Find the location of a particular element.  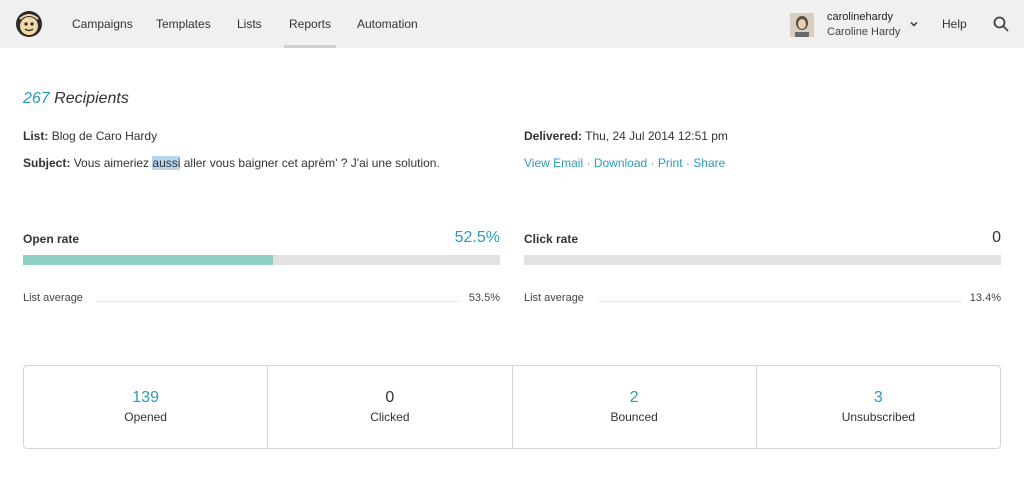

account-username: carolinehardy is located at coordinates (860, 17).